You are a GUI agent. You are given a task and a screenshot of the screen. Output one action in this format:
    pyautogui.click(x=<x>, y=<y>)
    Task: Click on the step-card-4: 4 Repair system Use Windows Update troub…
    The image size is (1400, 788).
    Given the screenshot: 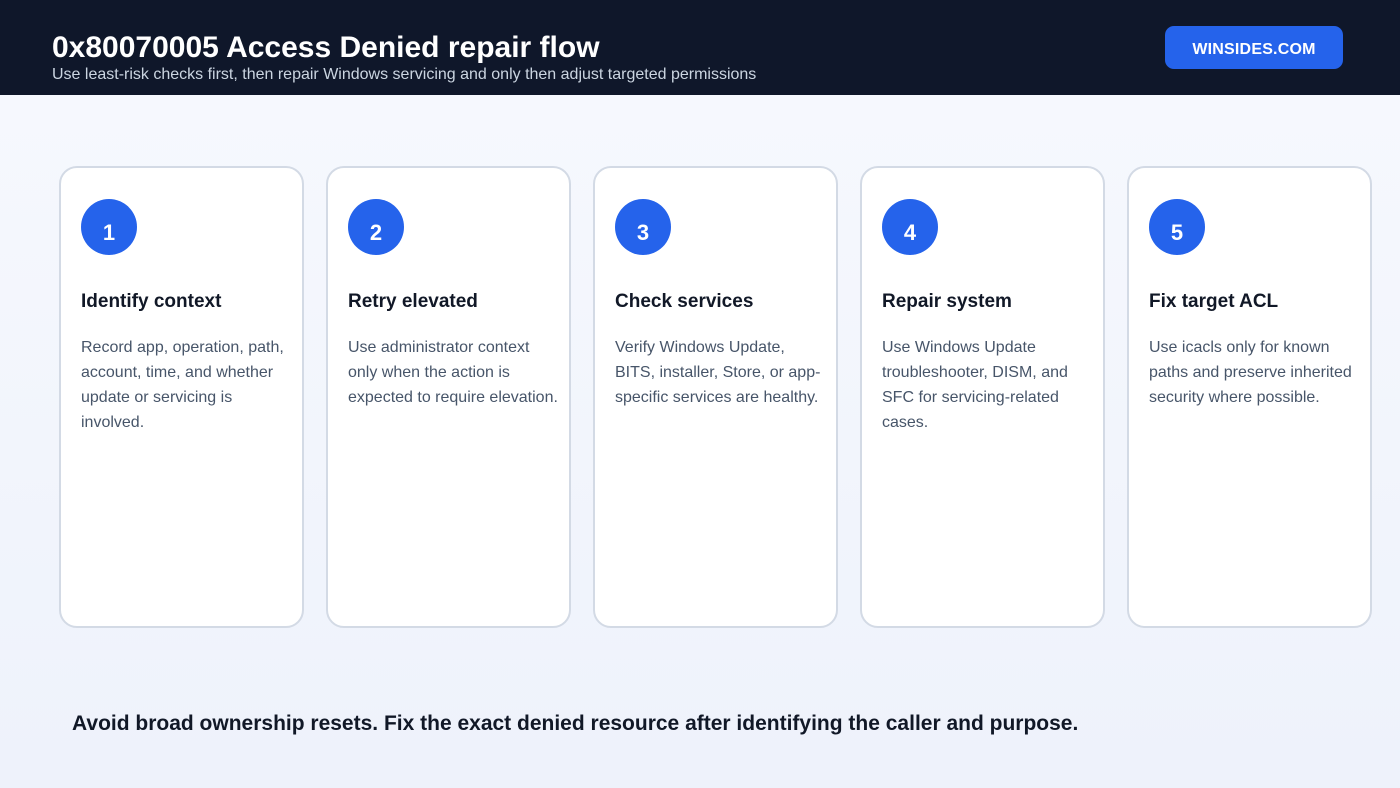 What is the action you would take?
    pyautogui.click(x=982, y=397)
    